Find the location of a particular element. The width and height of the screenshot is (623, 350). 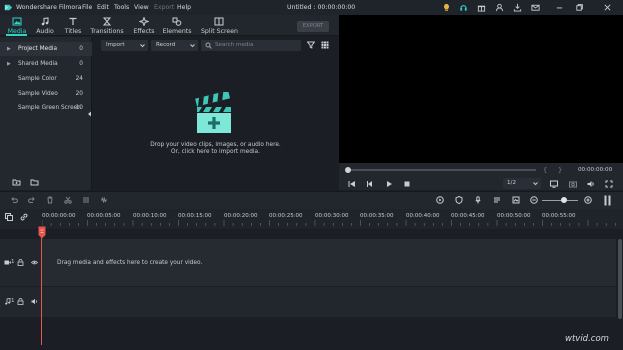

voiceover-list-icon is located at coordinates (497, 200).